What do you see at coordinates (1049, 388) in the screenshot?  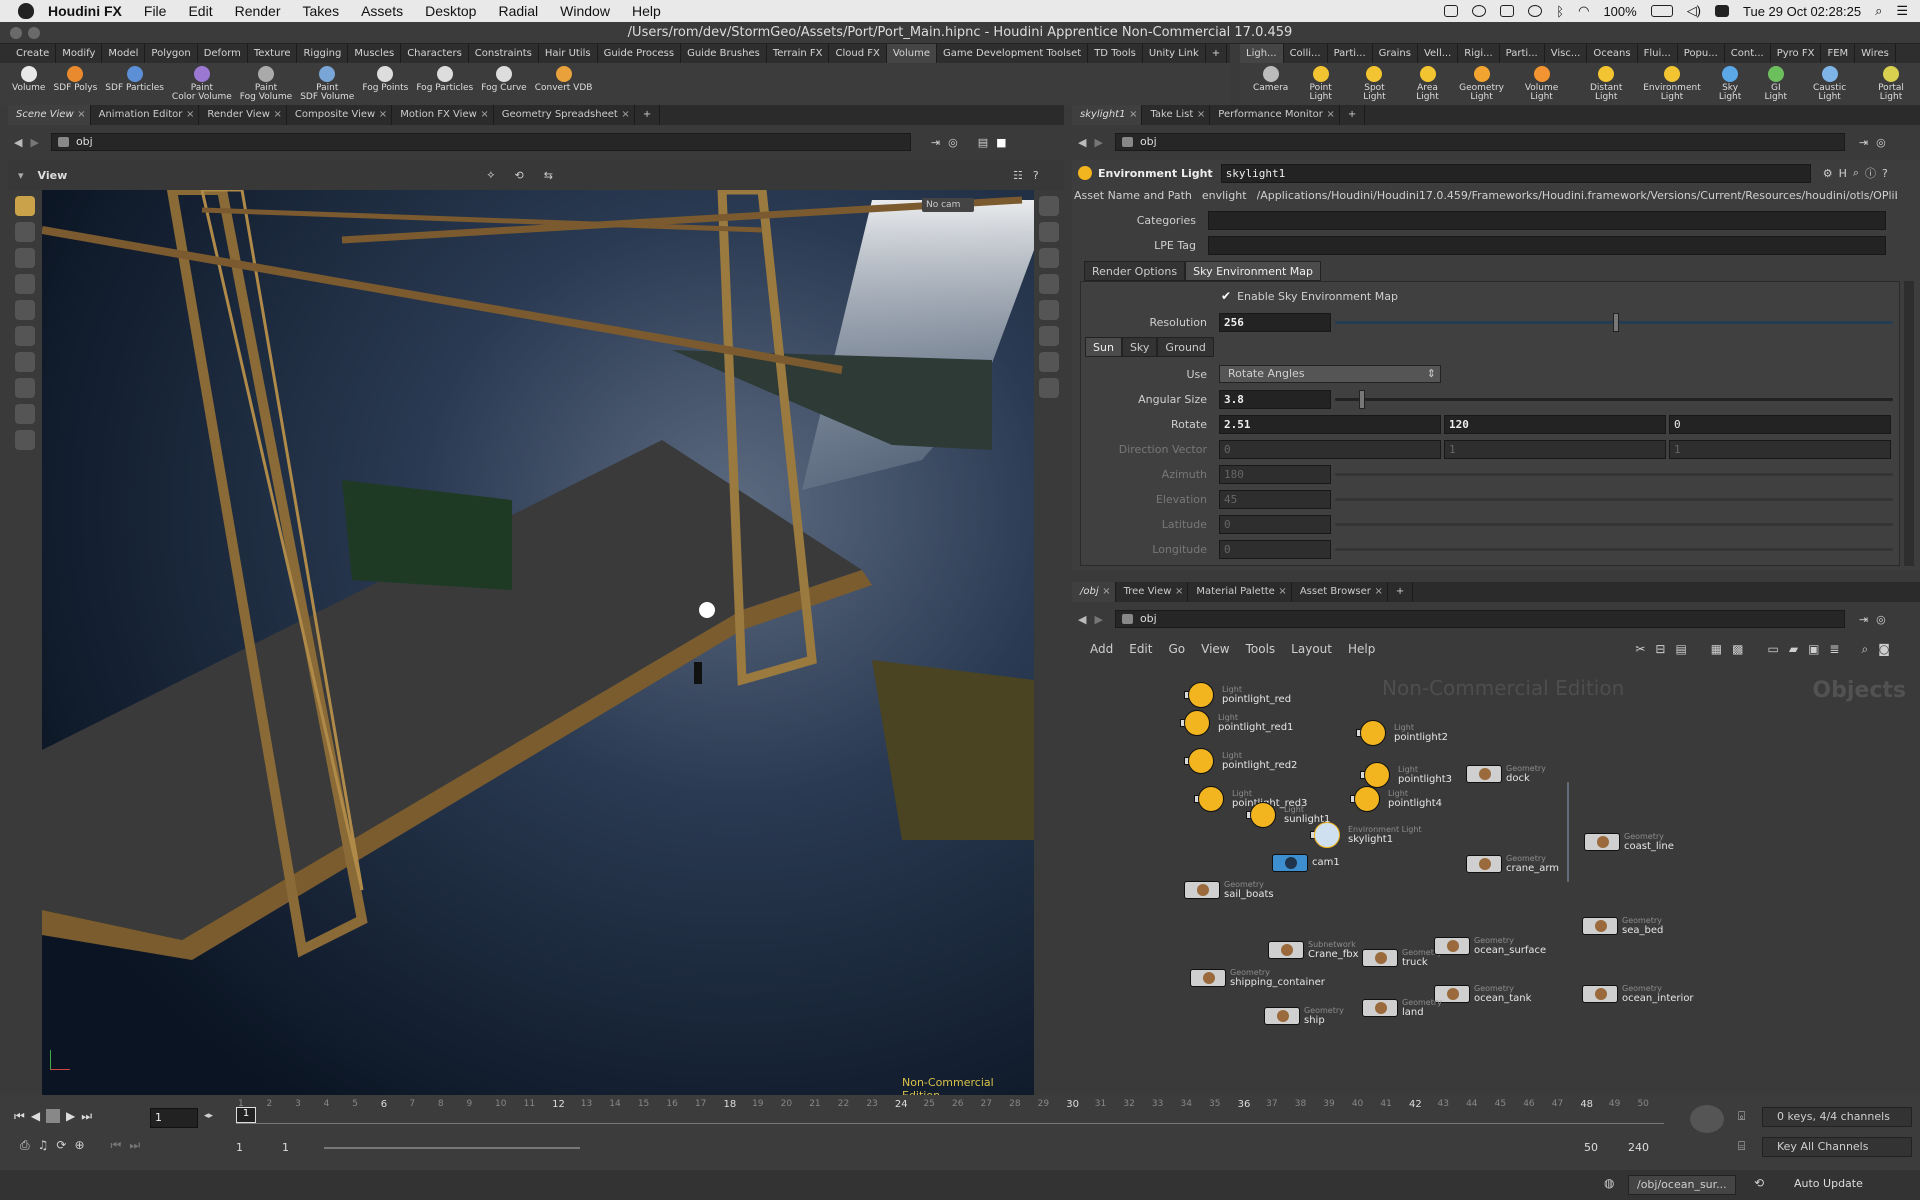 I see `quad-view-icon` at bounding box center [1049, 388].